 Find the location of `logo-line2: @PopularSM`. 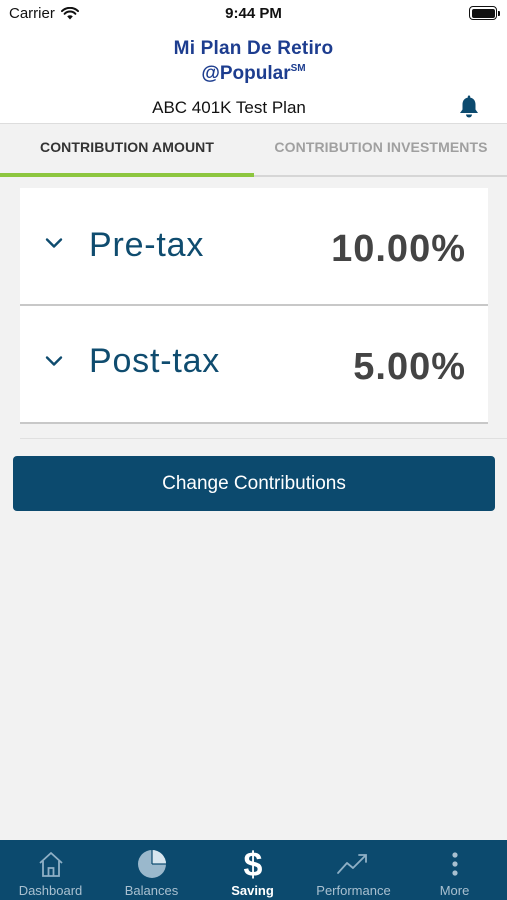

logo-line2: @PopularSM is located at coordinates (253, 71).